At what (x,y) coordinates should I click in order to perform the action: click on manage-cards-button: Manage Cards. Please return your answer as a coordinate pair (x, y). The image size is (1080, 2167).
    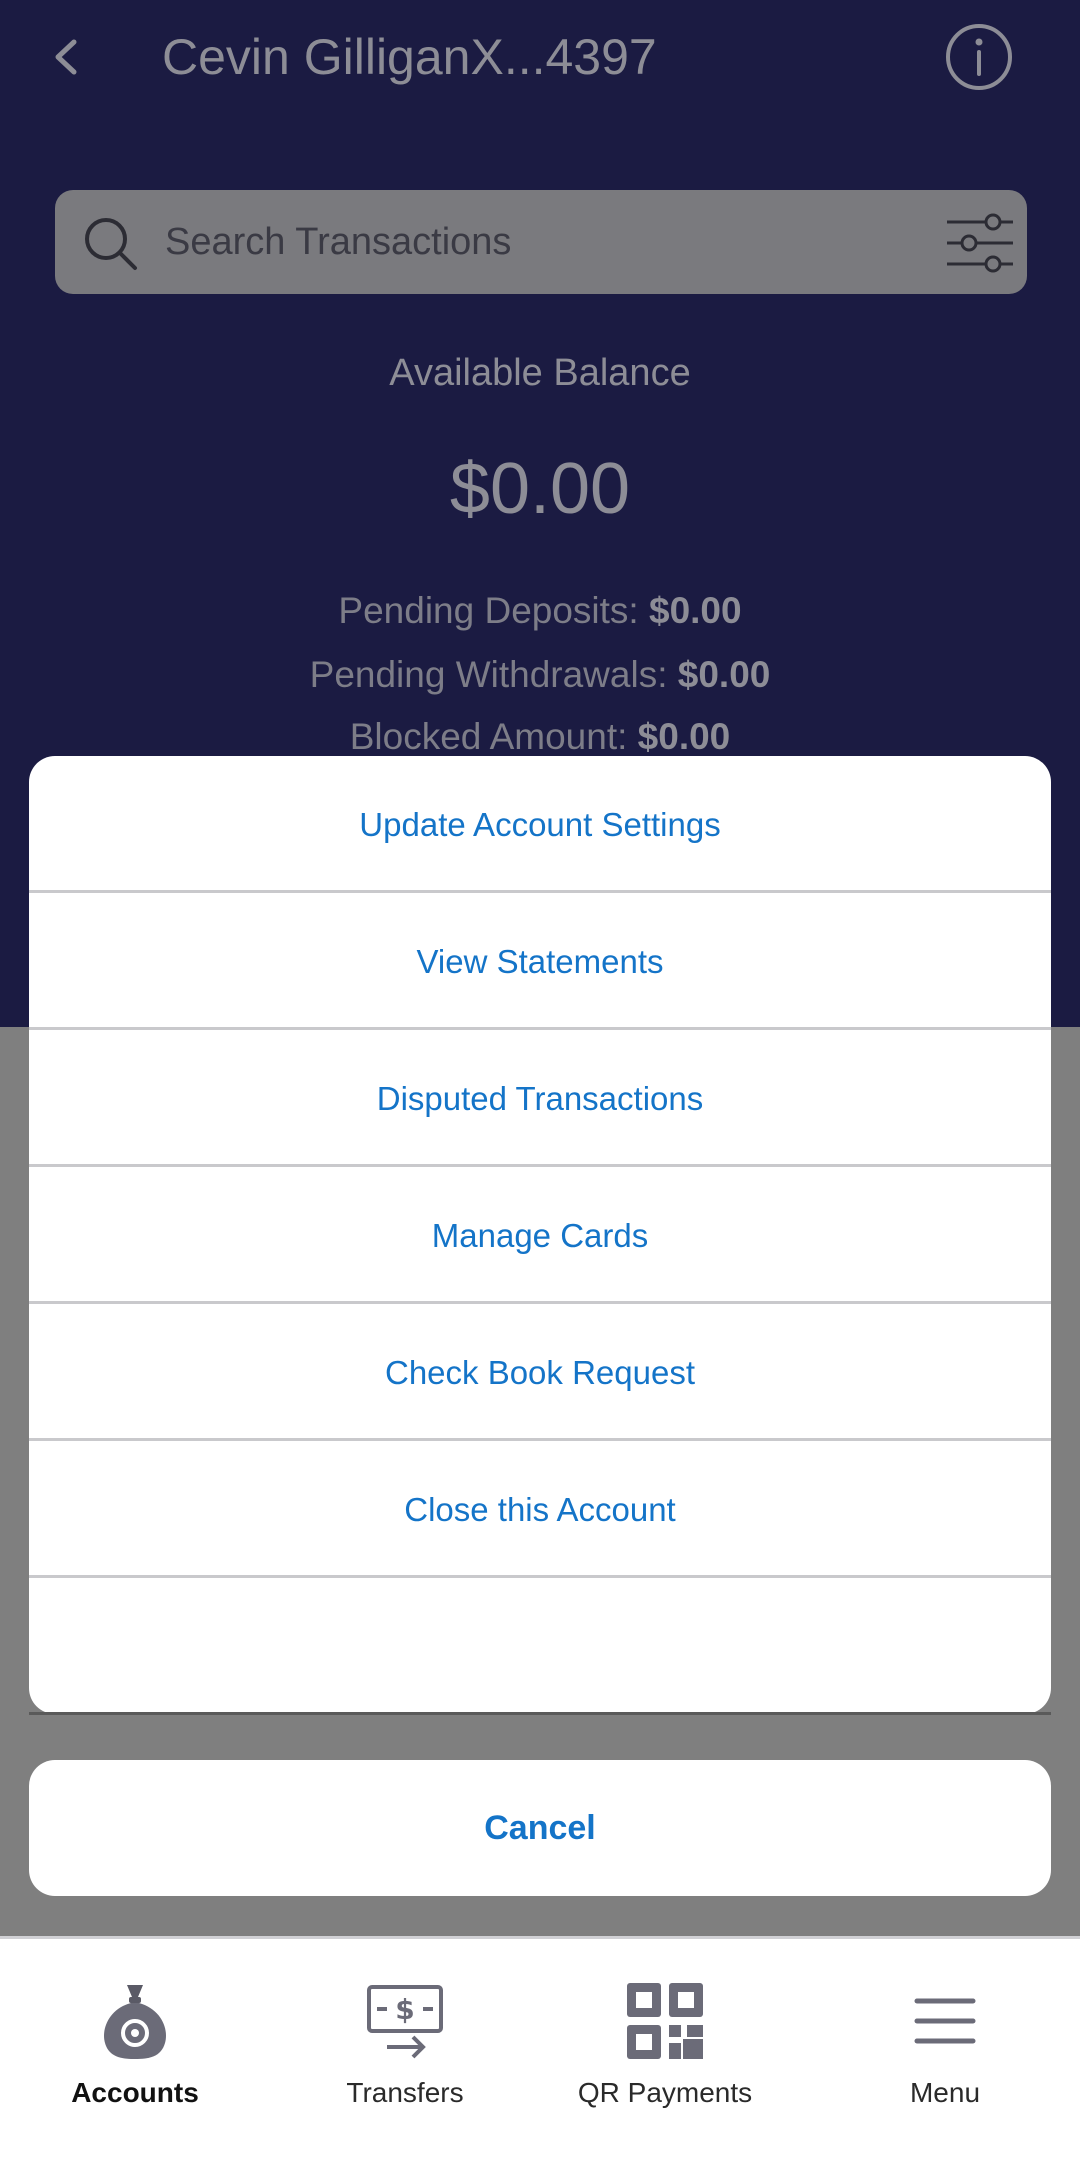
    Looking at the image, I should click on (540, 1235).